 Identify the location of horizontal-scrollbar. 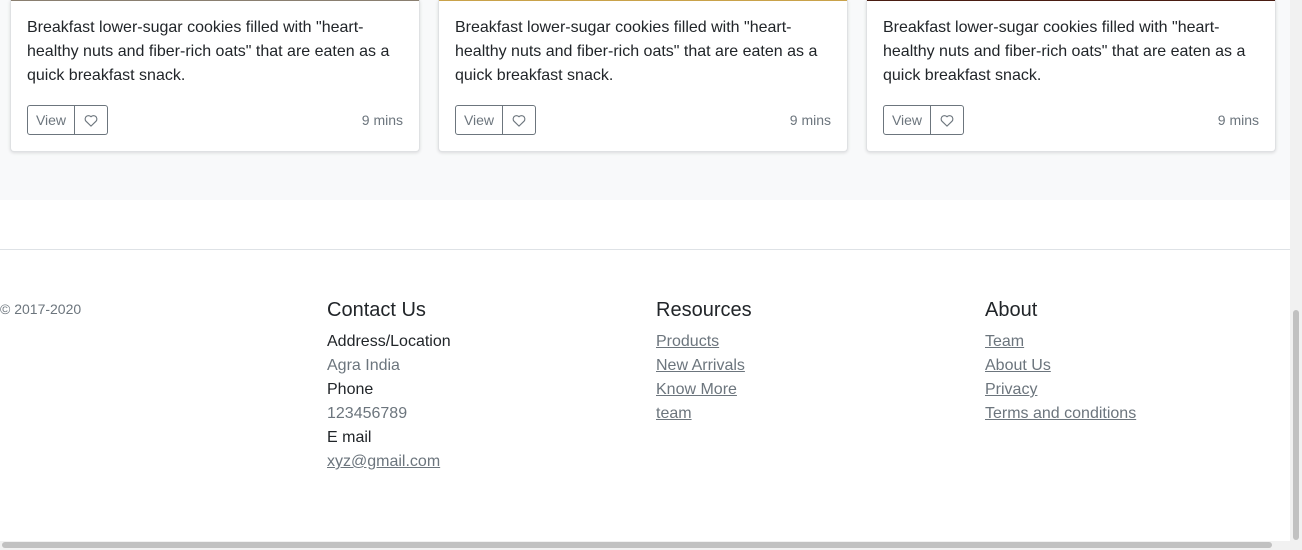
(645, 545).